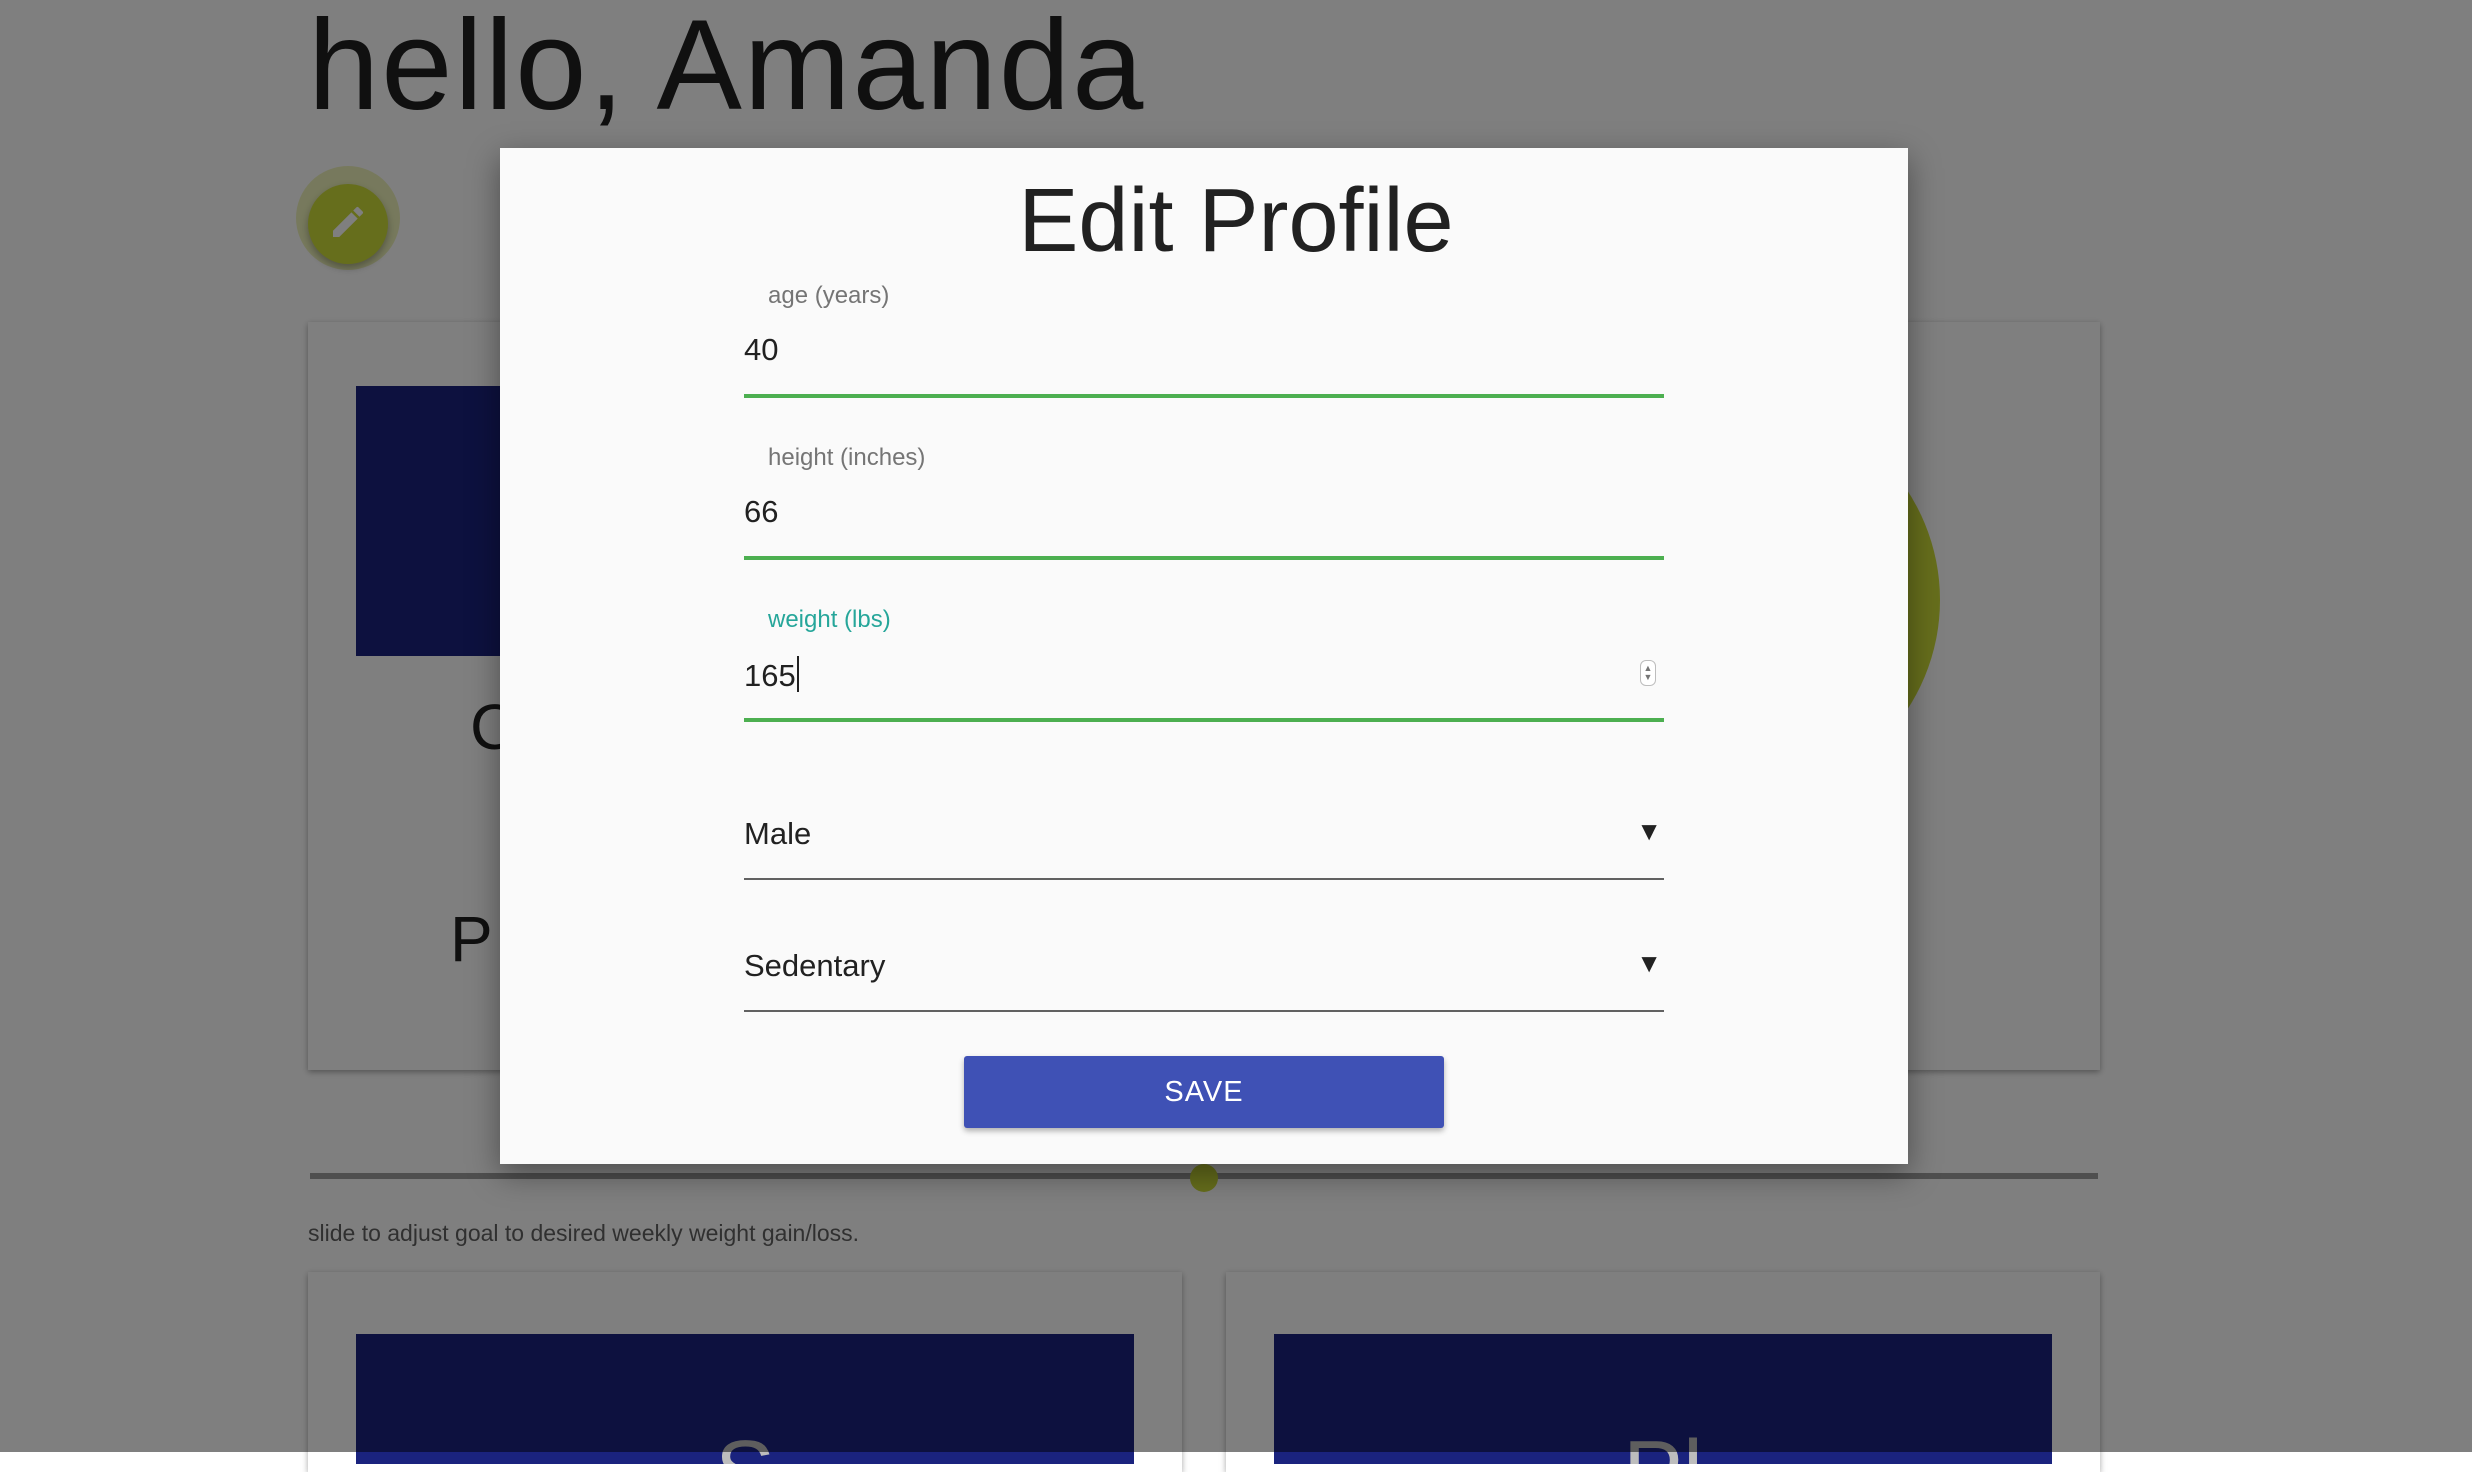 The width and height of the screenshot is (2472, 1472). Describe the element at coordinates (1204, 342) in the screenshot. I see `age-field: age (years) 40` at that location.